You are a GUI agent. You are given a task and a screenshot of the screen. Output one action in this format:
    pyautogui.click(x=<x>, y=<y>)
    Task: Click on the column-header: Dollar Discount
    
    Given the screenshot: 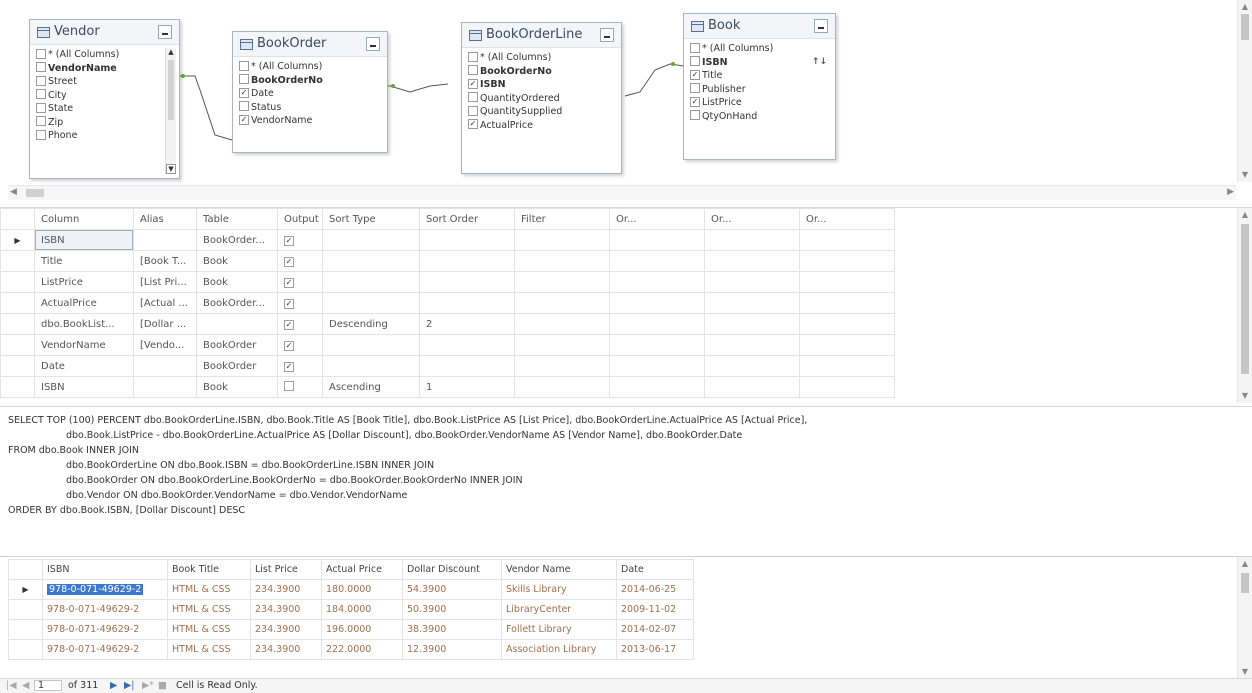 What is the action you would take?
    pyautogui.click(x=452, y=569)
    